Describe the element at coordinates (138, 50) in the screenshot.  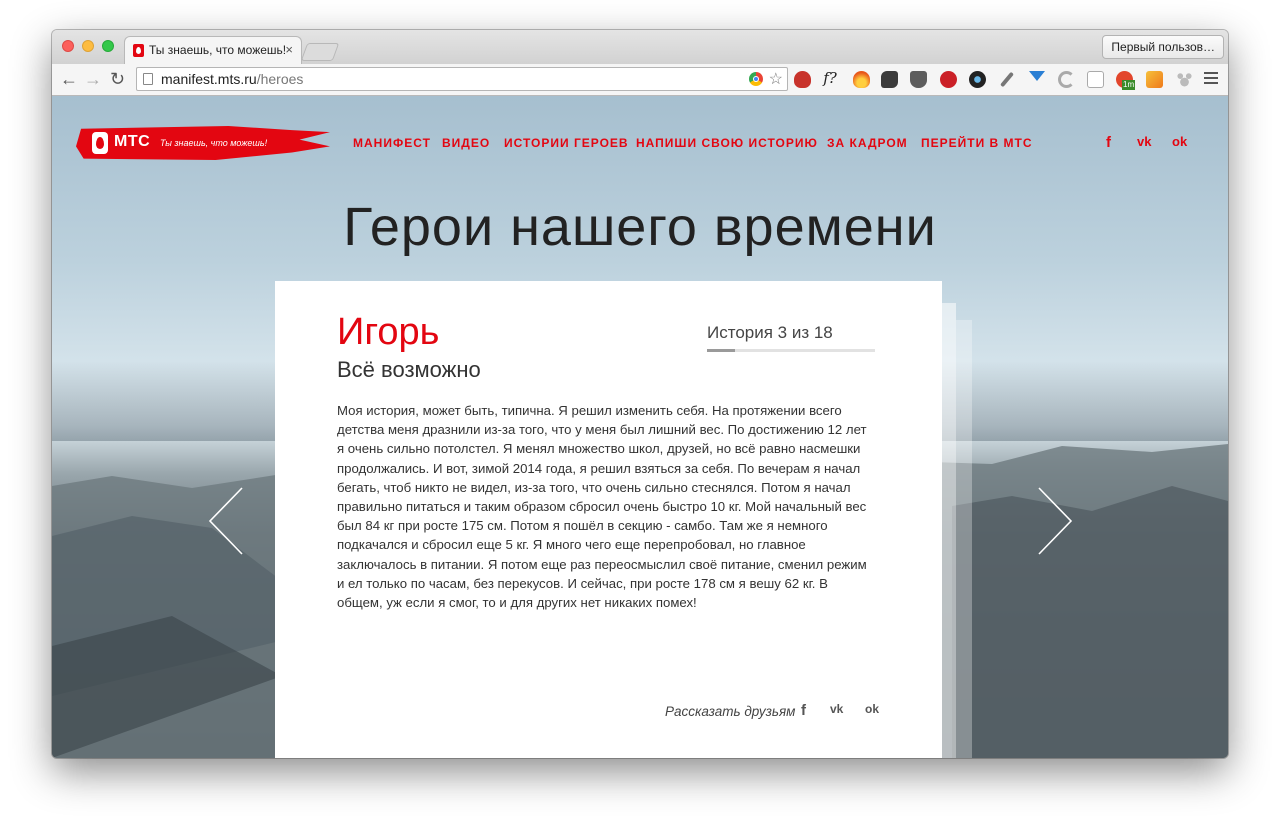
I see `mts-favicon-icon` at that location.